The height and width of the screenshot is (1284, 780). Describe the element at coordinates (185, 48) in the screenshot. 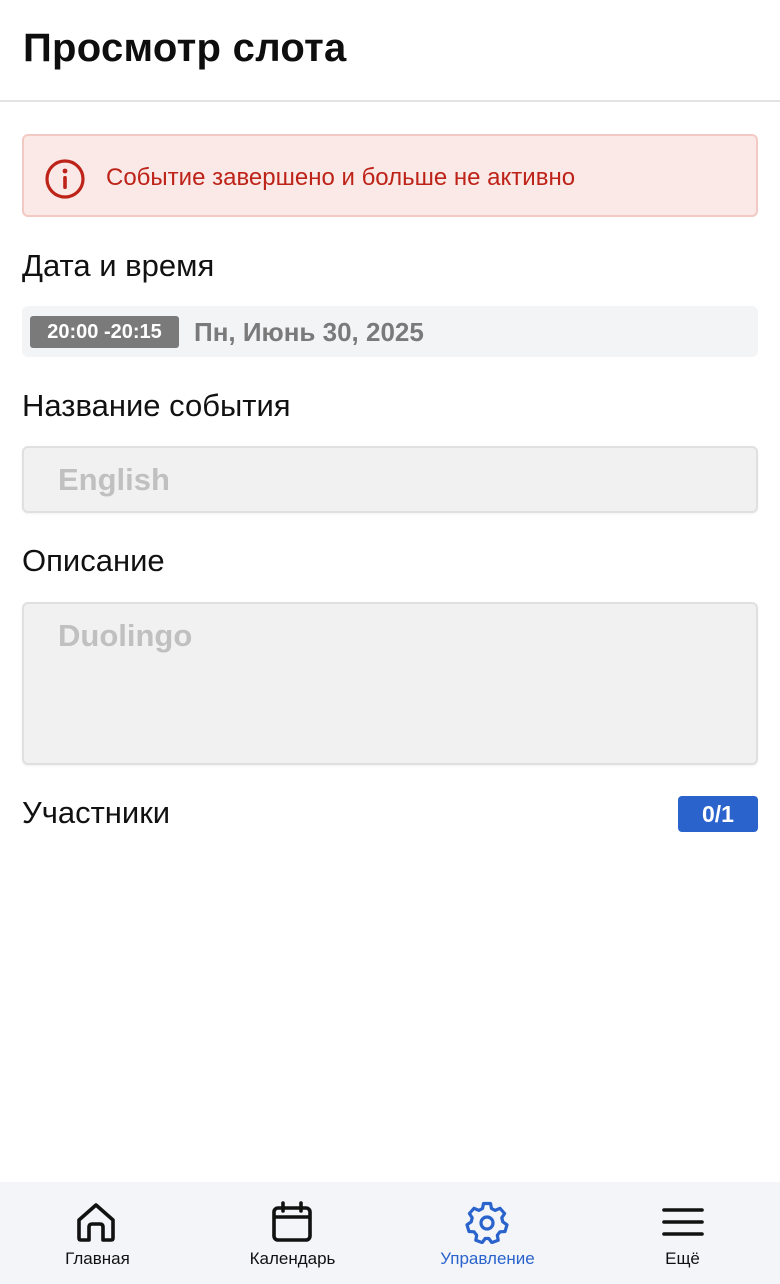

I see `page-title: Просмотр слота` at that location.